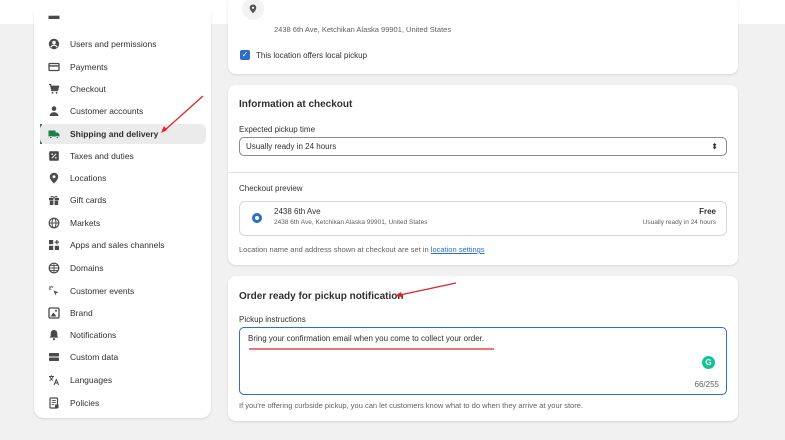 This screenshot has width=785, height=440. What do you see at coordinates (54, 357) in the screenshot?
I see `database-icon` at bounding box center [54, 357].